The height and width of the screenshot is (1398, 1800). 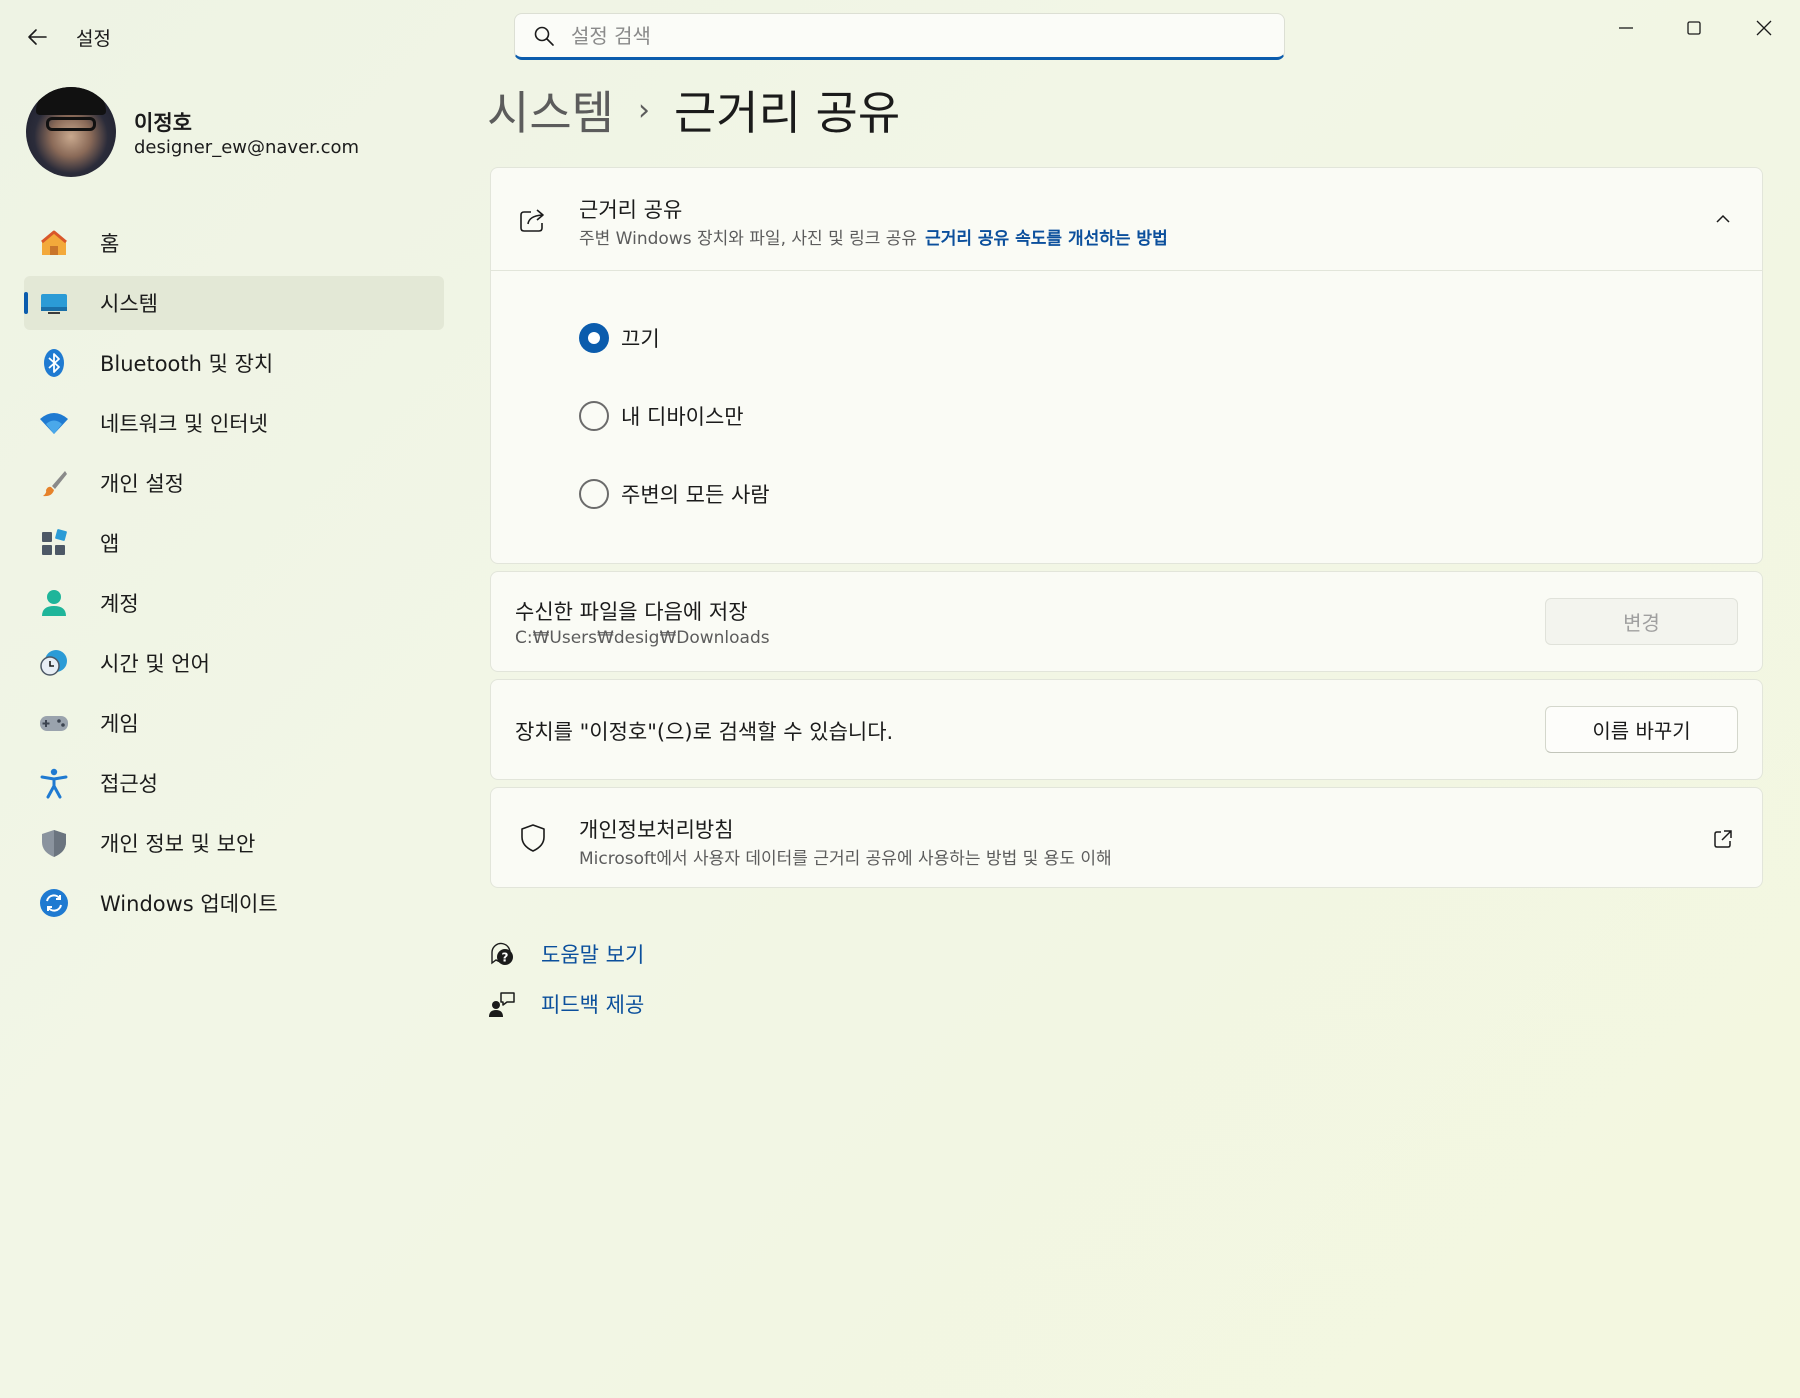 I want to click on search-icon, so click(x=544, y=36).